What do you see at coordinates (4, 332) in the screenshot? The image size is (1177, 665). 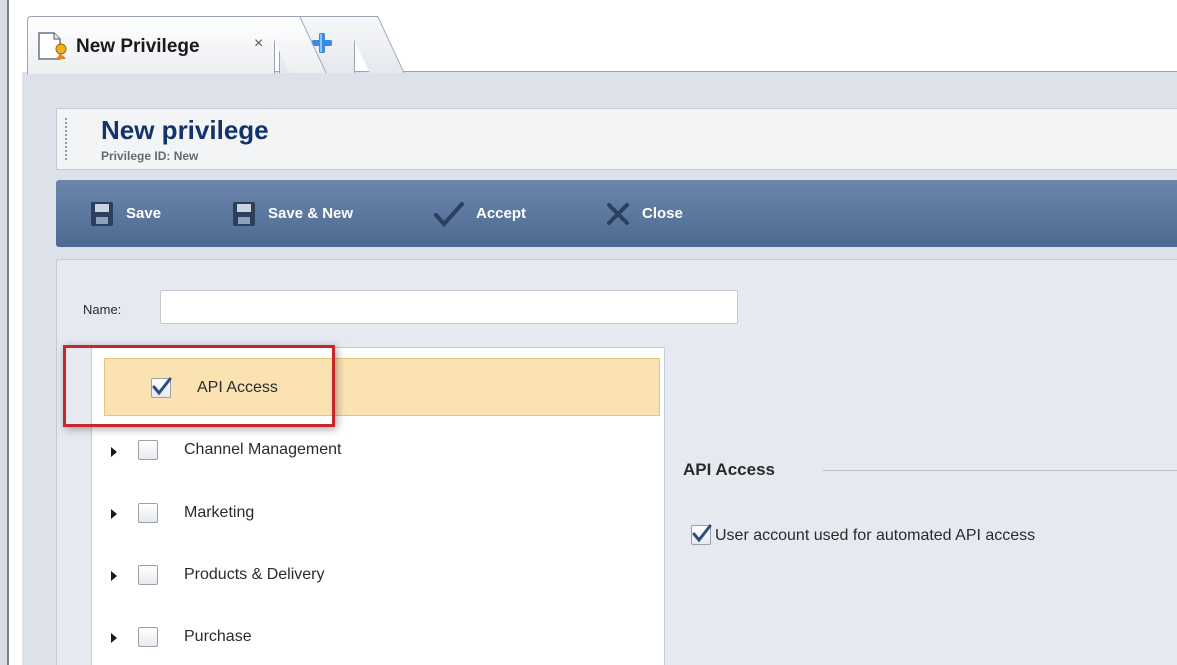 I see `window-edge` at bounding box center [4, 332].